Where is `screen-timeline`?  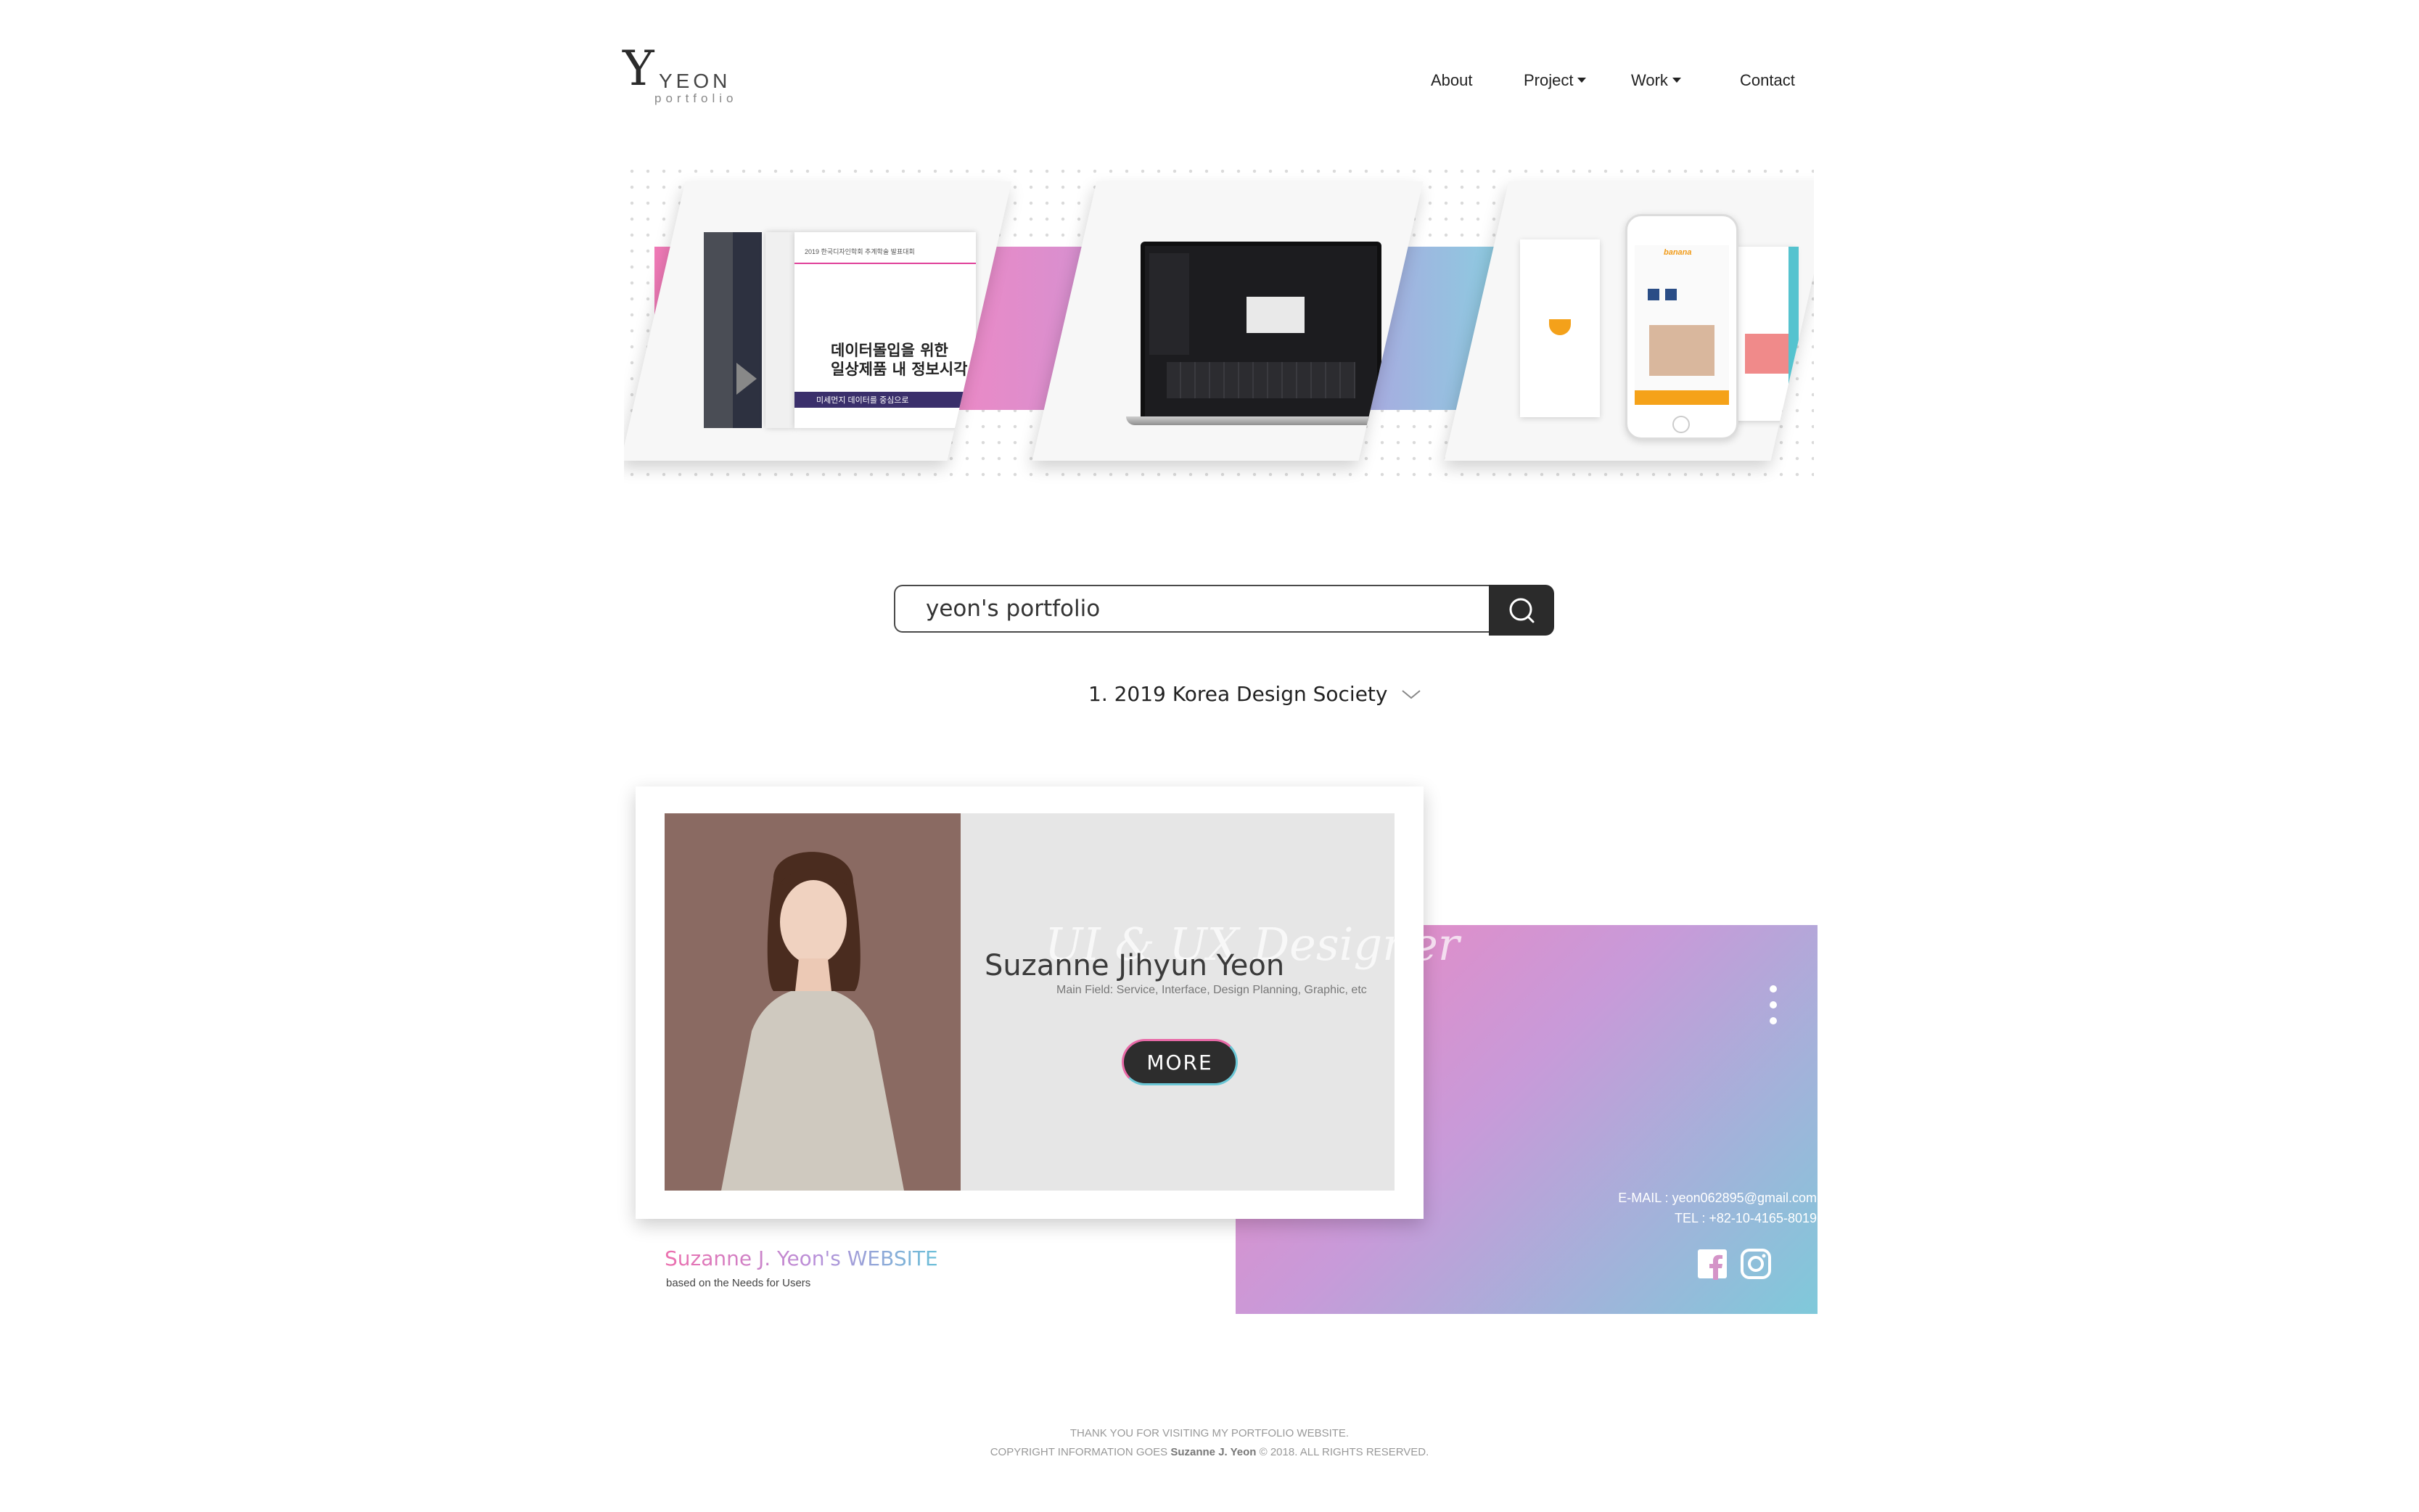 screen-timeline is located at coordinates (1261, 380).